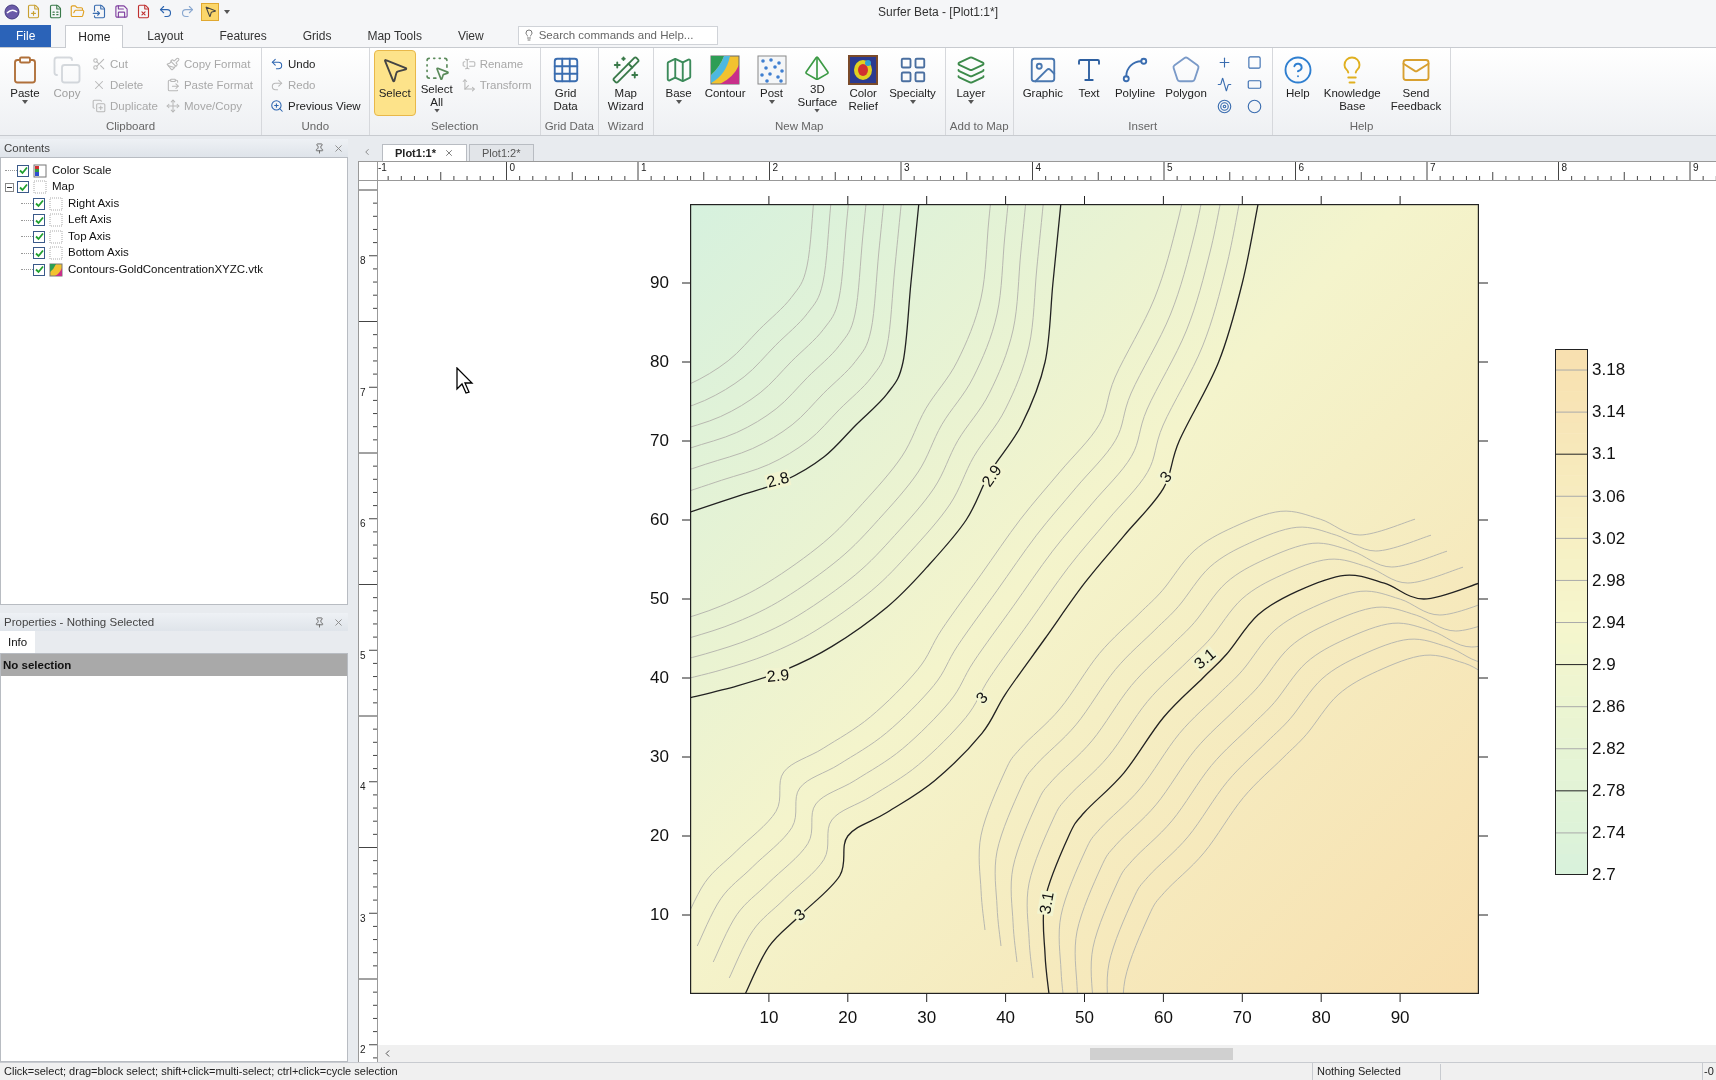 Image resolution: width=1716 pixels, height=1080 pixels. Describe the element at coordinates (1609, 496) in the screenshot. I see `color-scale-label: 3.06` at that location.